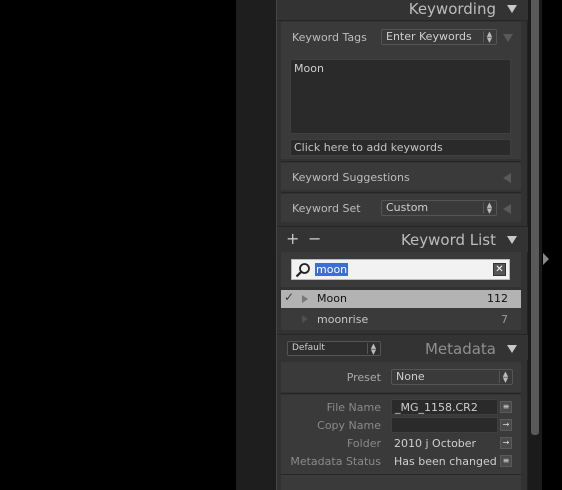 The image size is (562, 490). I want to click on keywords-text: Moon, so click(309, 68).